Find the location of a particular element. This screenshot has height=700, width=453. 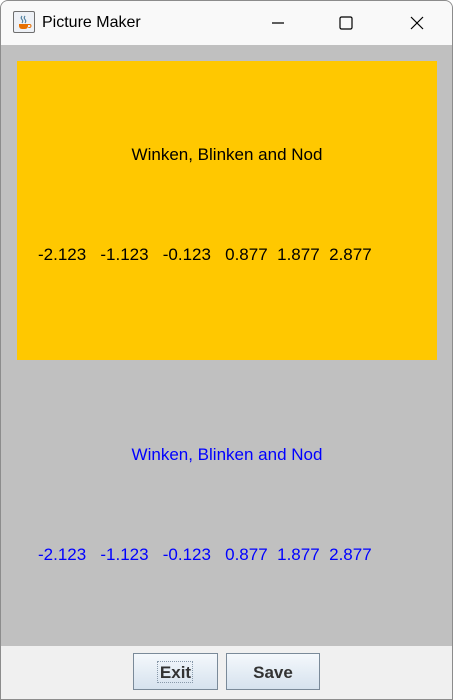

exit-button: Exit is located at coordinates (175, 671).